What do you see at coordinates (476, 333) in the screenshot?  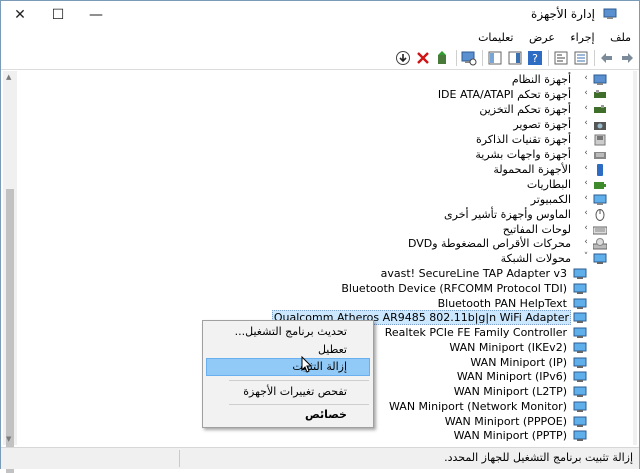 I see `tree-node-realtek: Realtek PCIe FE Family Controller` at bounding box center [476, 333].